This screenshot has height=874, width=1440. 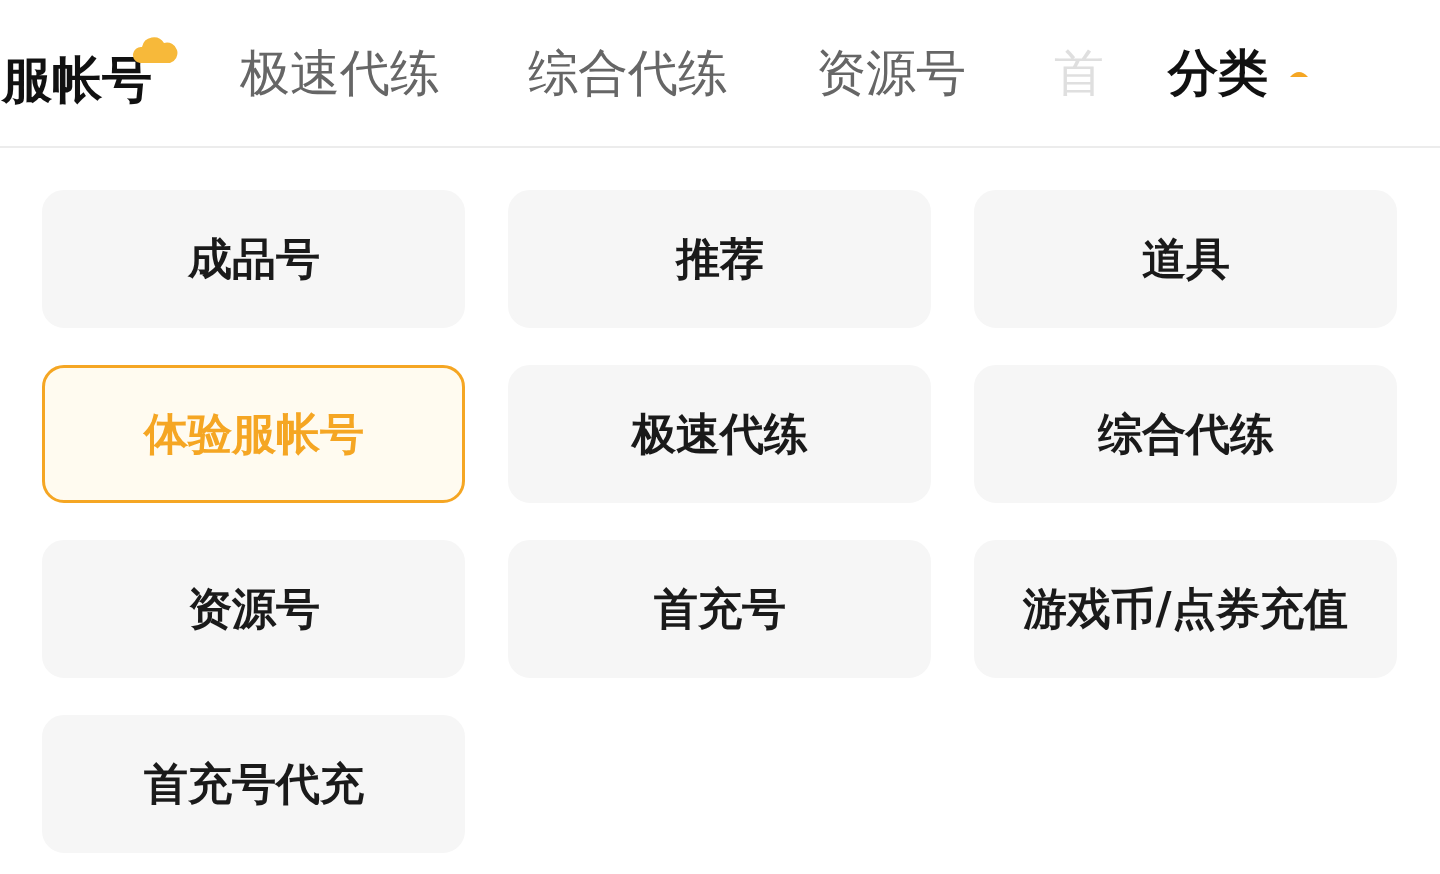 What do you see at coordinates (719, 259) in the screenshot?
I see `category-option: 推荐` at bounding box center [719, 259].